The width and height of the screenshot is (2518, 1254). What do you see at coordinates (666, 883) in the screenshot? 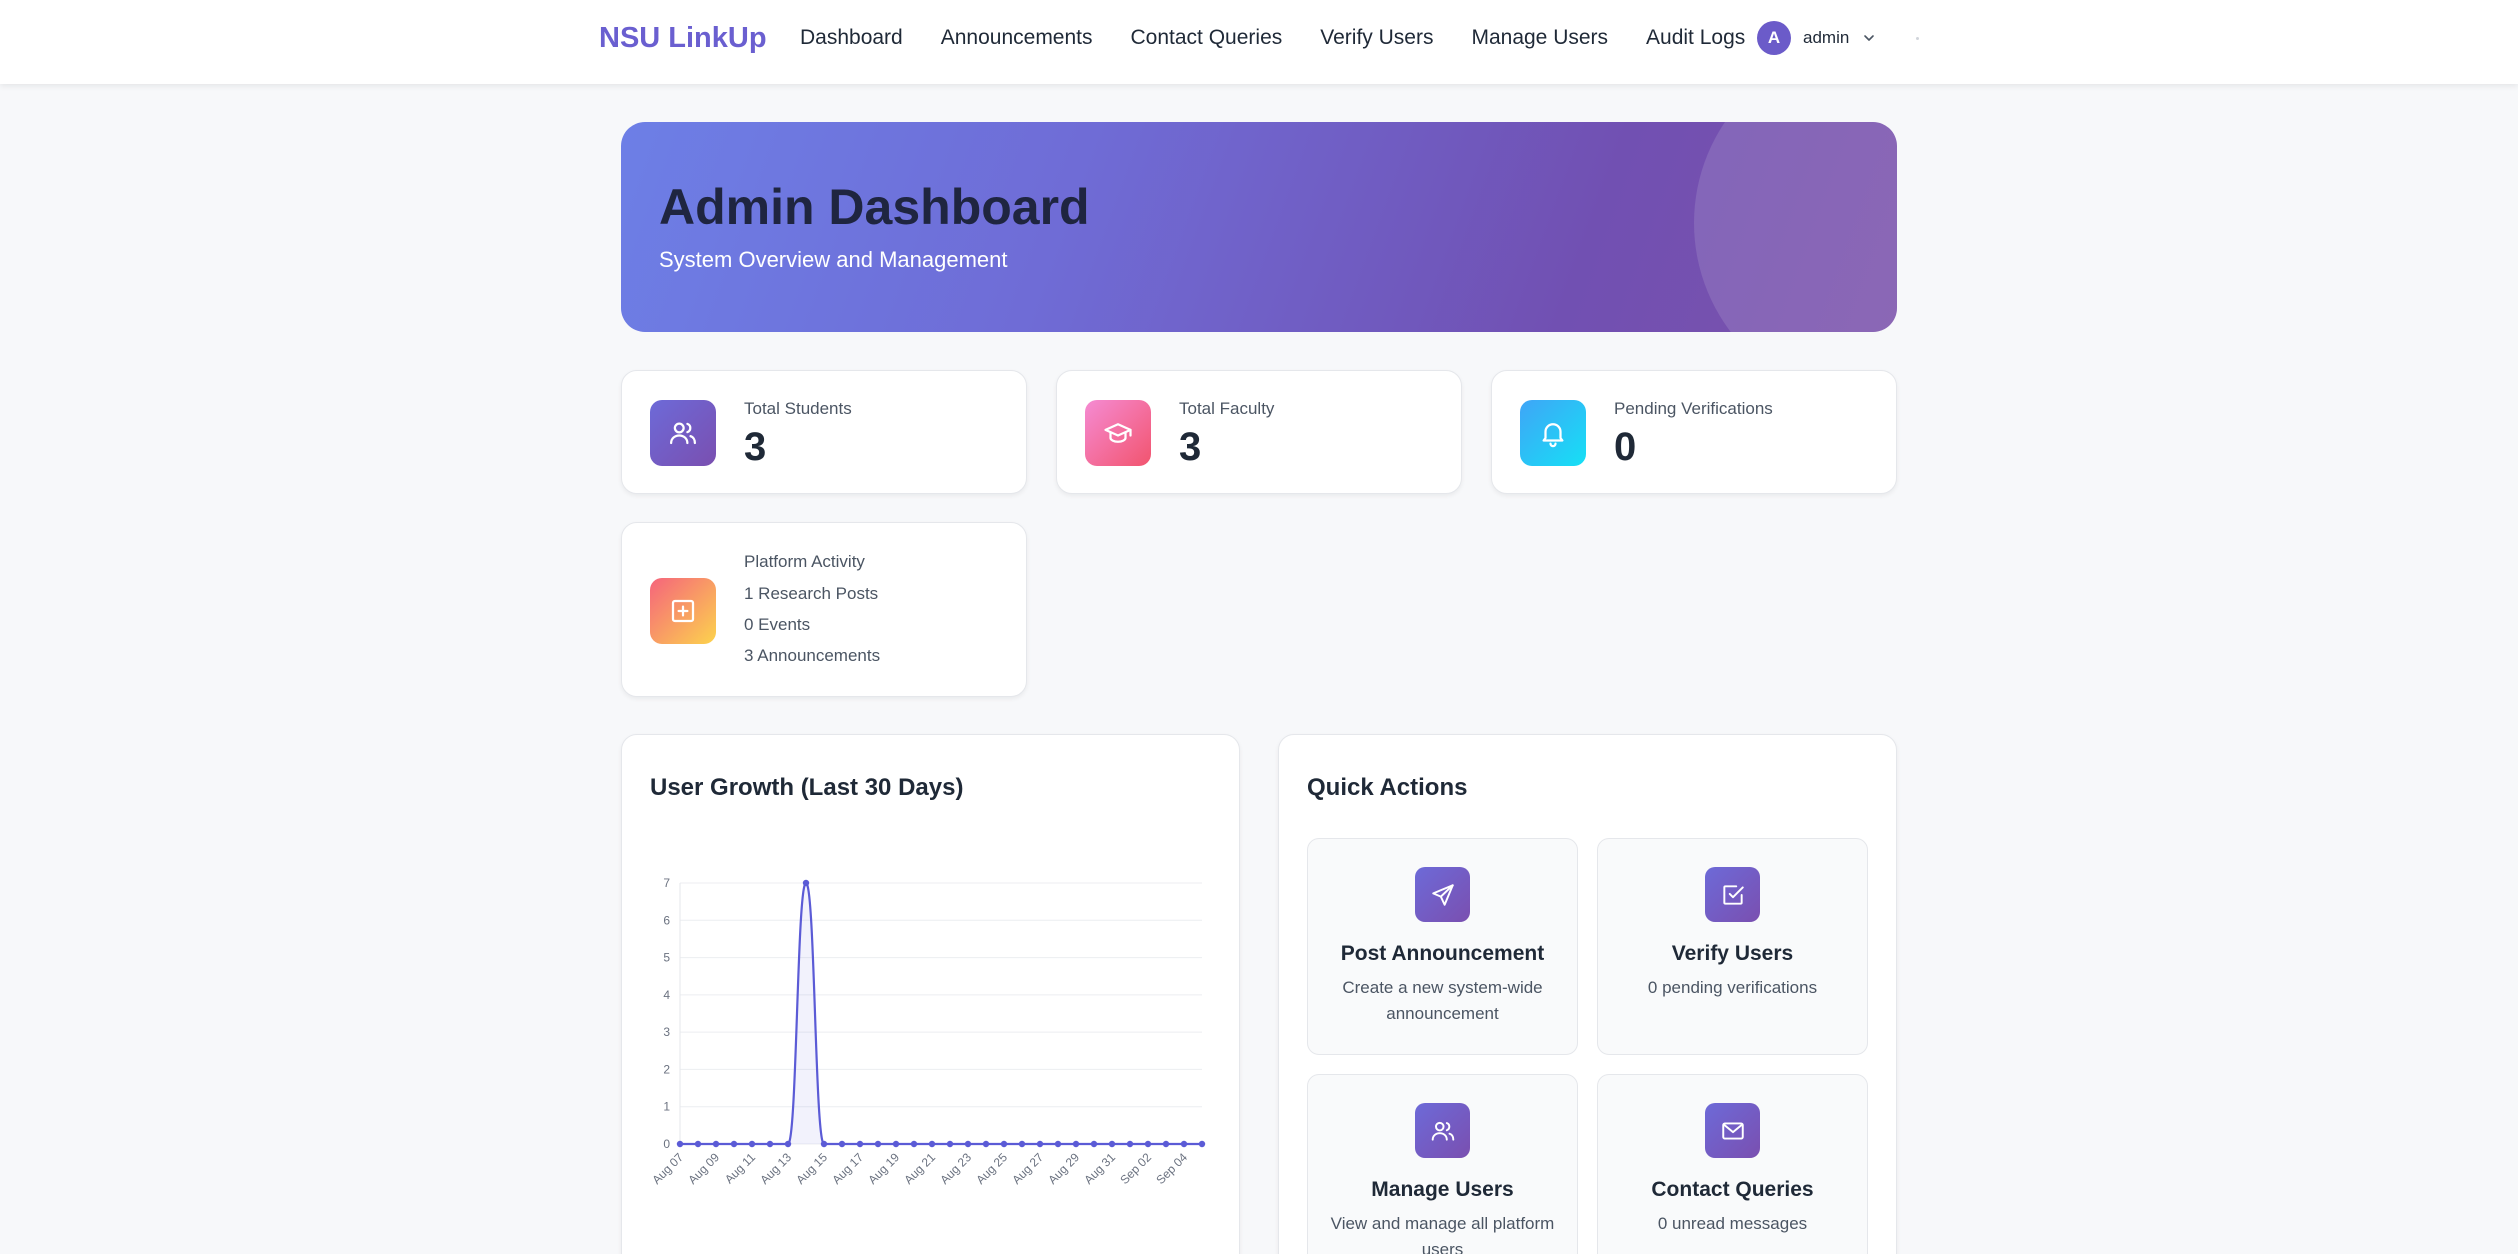
I see `y-tick-label: 7` at bounding box center [666, 883].